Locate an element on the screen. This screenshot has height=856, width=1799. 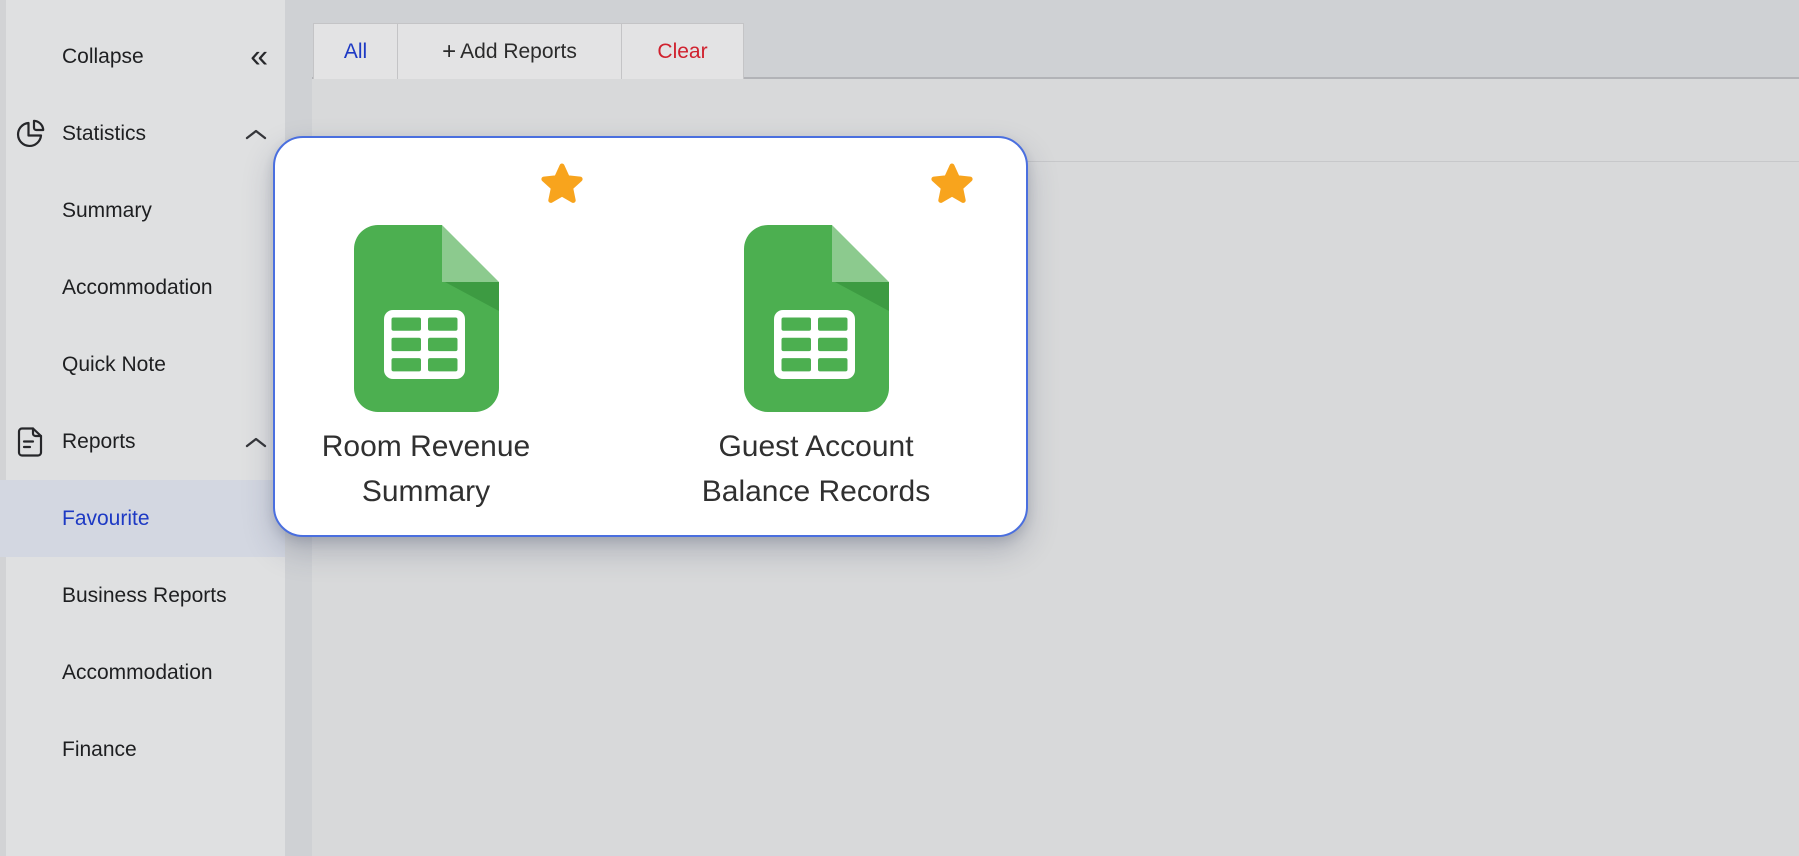
sidebar-item-label: Summary is located at coordinates (107, 210).